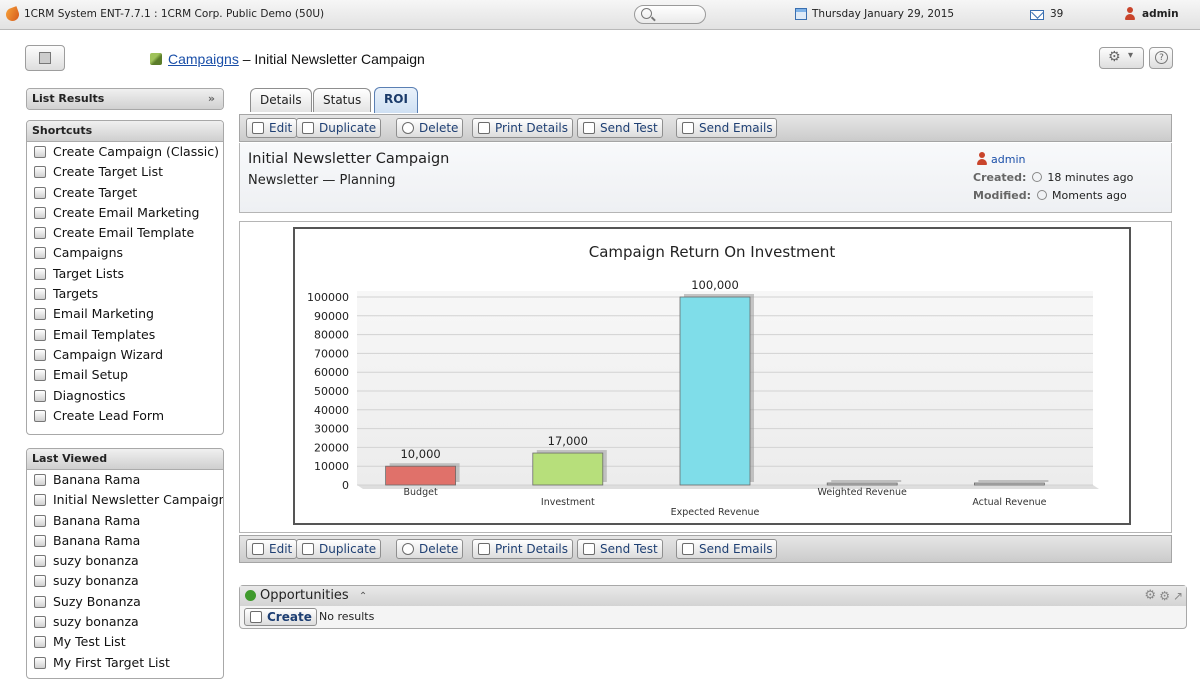 This screenshot has width=1200, height=681. What do you see at coordinates (125, 663) in the screenshot?
I see `last-viewed-item: My First Target List` at bounding box center [125, 663].